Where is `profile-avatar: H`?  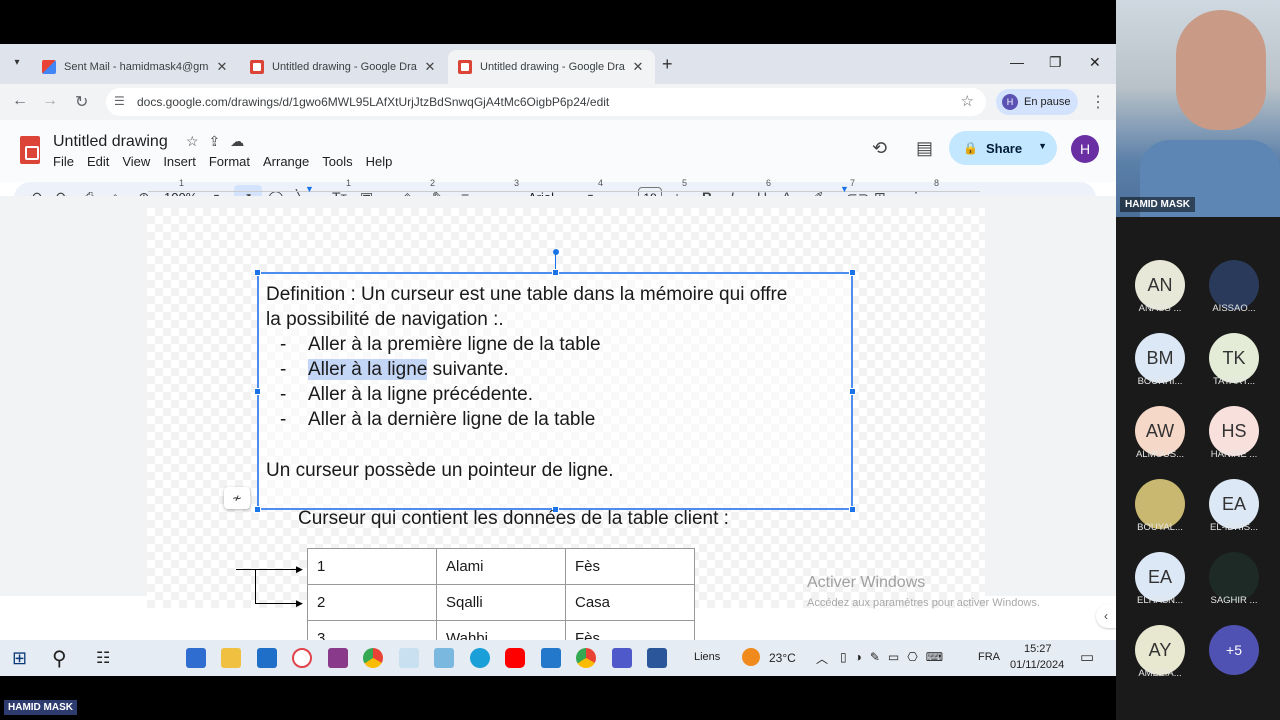 profile-avatar: H is located at coordinates (1010, 102).